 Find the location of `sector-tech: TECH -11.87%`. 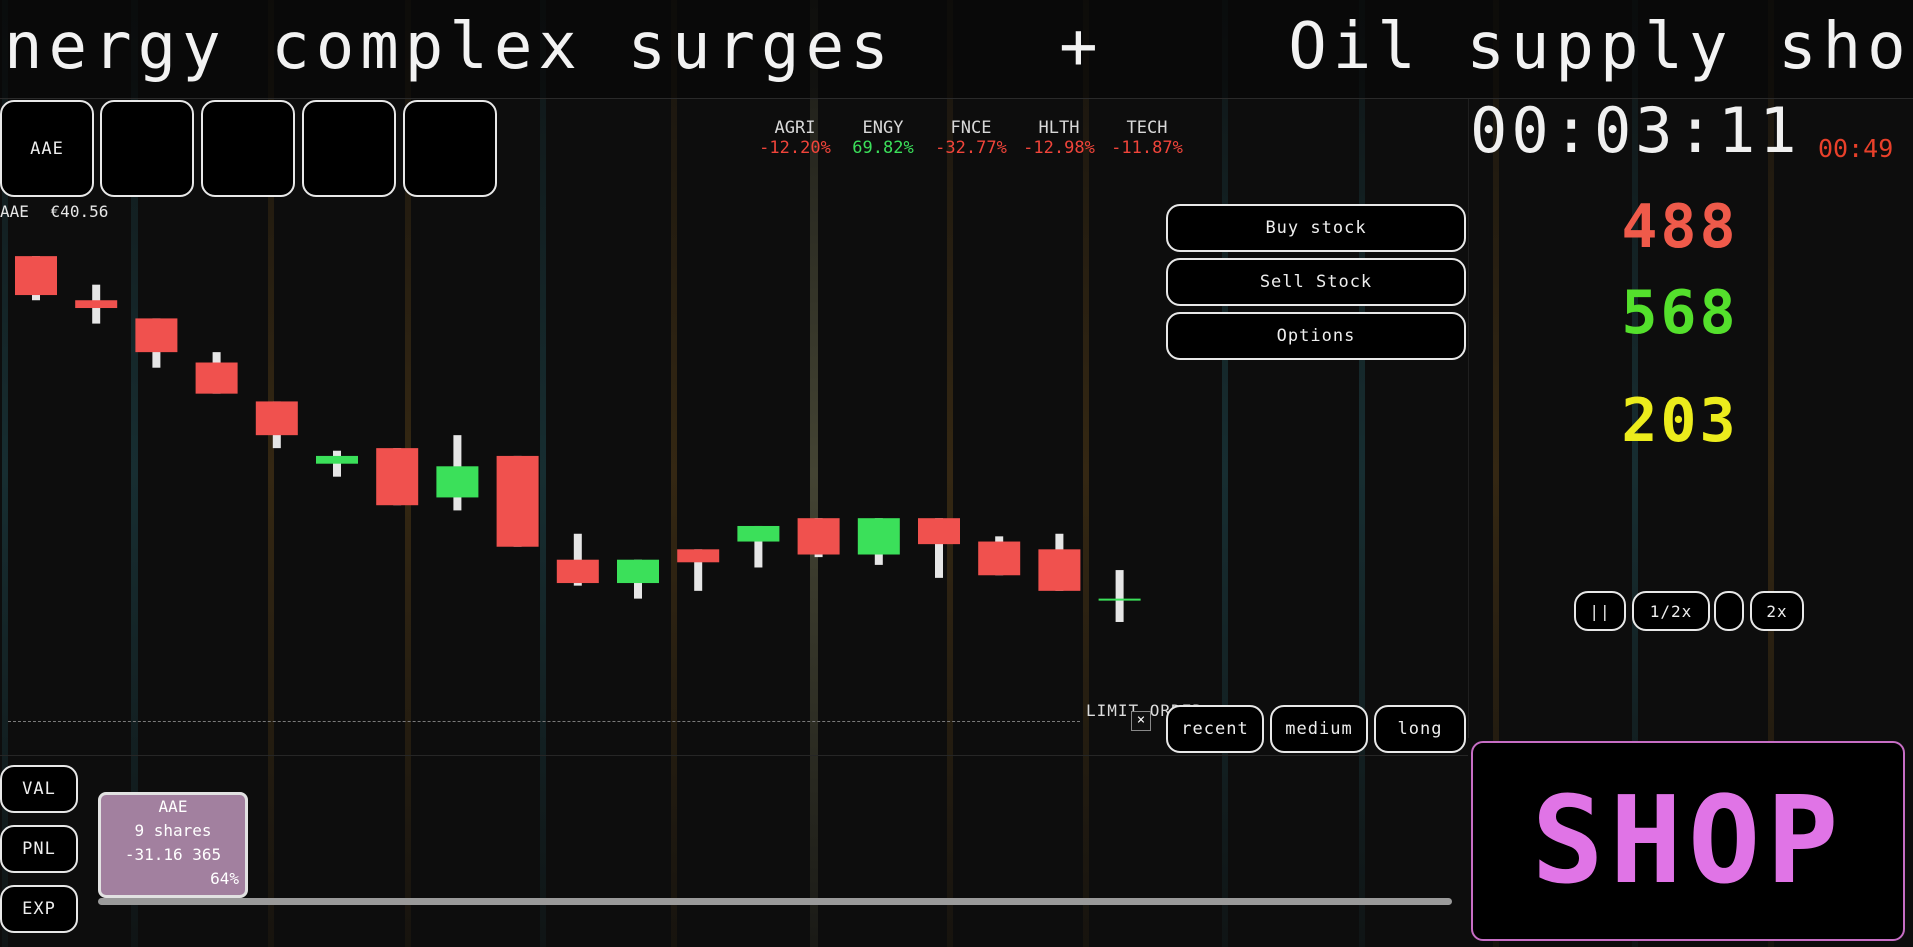

sector-tech: TECH -11.87% is located at coordinates (1147, 138).